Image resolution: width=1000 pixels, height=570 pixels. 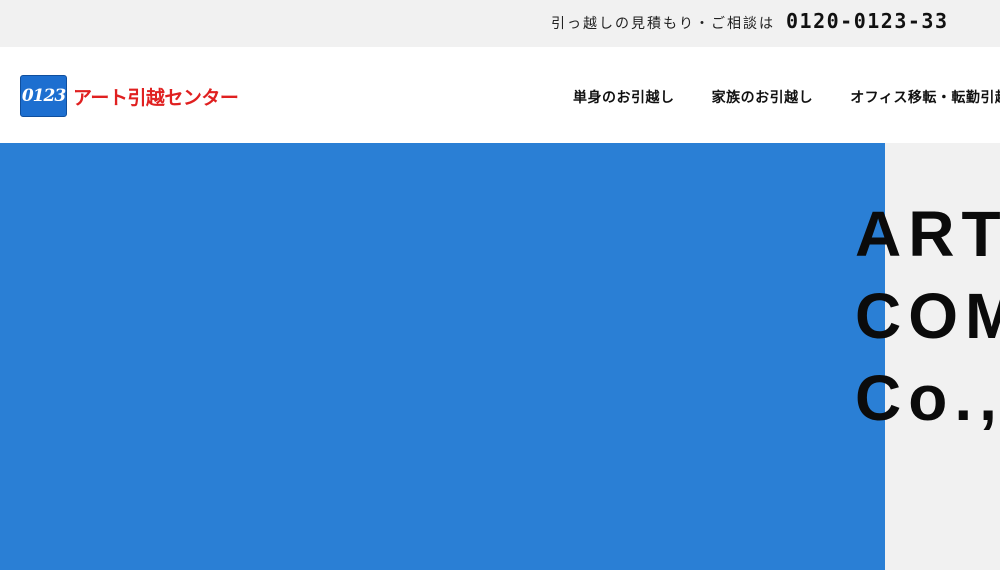 I want to click on hero-title-line-1: ART, so click(x=927, y=234).